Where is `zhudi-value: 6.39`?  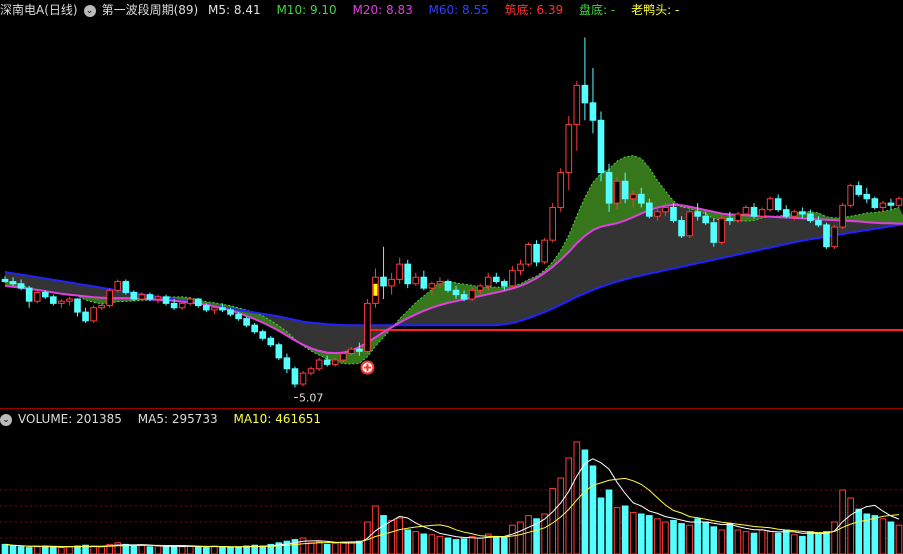
zhudi-value: 6.39 is located at coordinates (550, 10).